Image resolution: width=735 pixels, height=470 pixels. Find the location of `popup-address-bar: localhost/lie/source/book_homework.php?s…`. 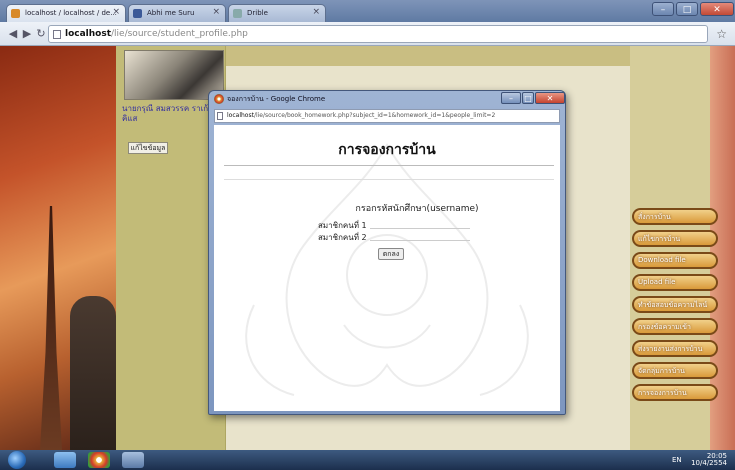

popup-address-bar: localhost/lie/source/book_homework.php?s… is located at coordinates (387, 116).